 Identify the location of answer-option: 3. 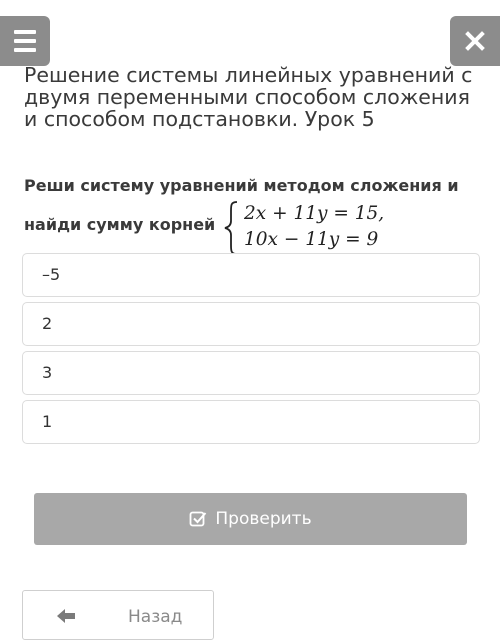
(251, 373).